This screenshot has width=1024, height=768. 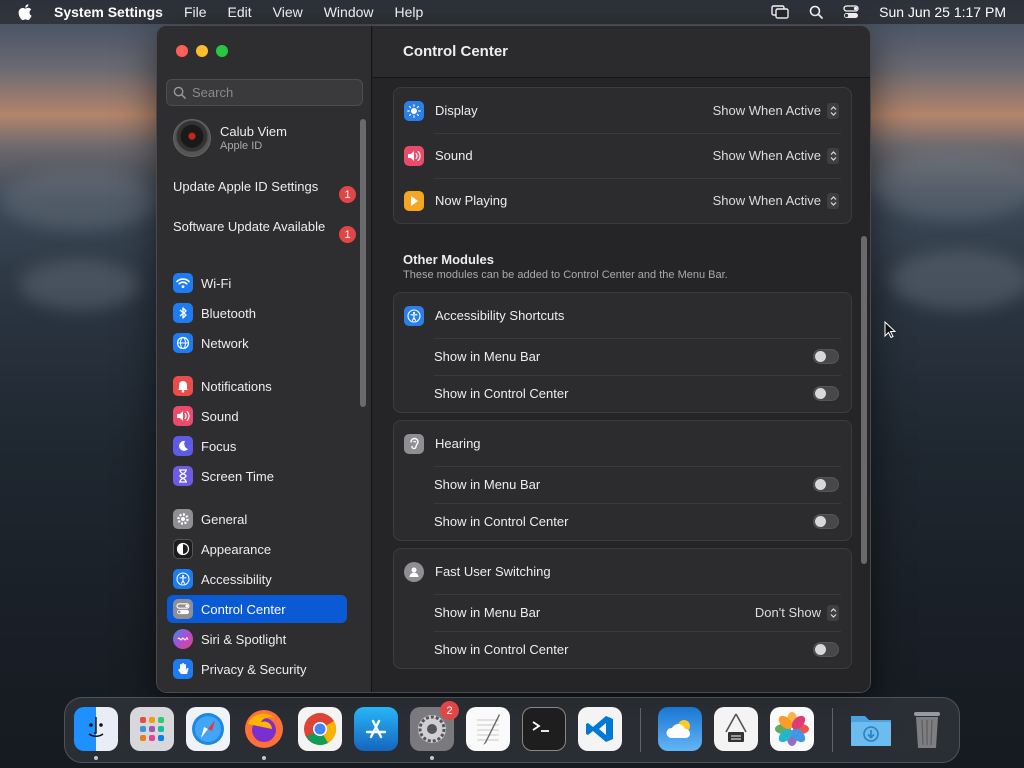 I want to click on sidebar-item-wifi: Wi-Fi, so click(x=257, y=283).